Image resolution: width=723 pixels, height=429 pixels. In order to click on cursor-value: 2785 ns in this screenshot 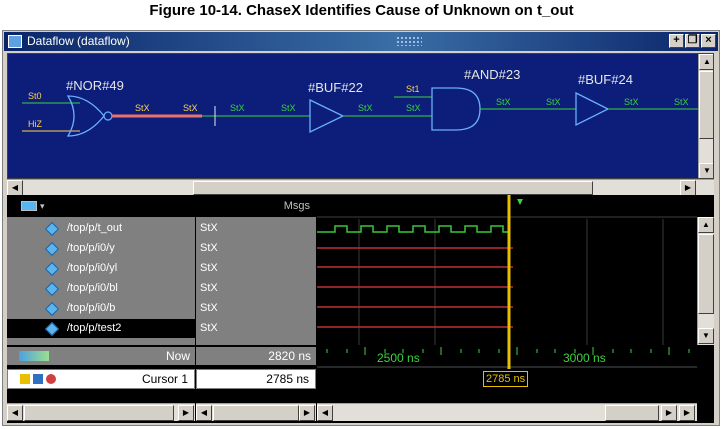, I will do `click(256, 379)`.